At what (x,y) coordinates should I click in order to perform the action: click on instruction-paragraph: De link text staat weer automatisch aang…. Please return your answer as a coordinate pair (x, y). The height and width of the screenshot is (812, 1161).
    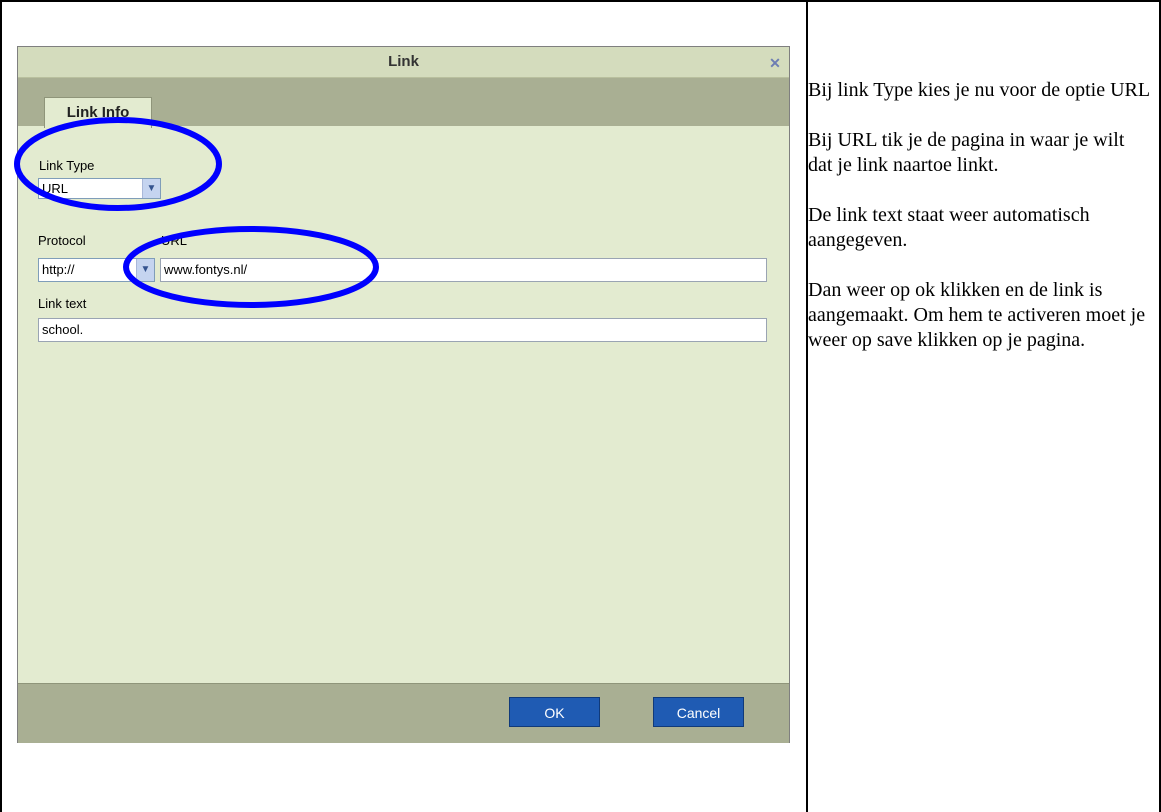
    Looking at the image, I should click on (949, 227).